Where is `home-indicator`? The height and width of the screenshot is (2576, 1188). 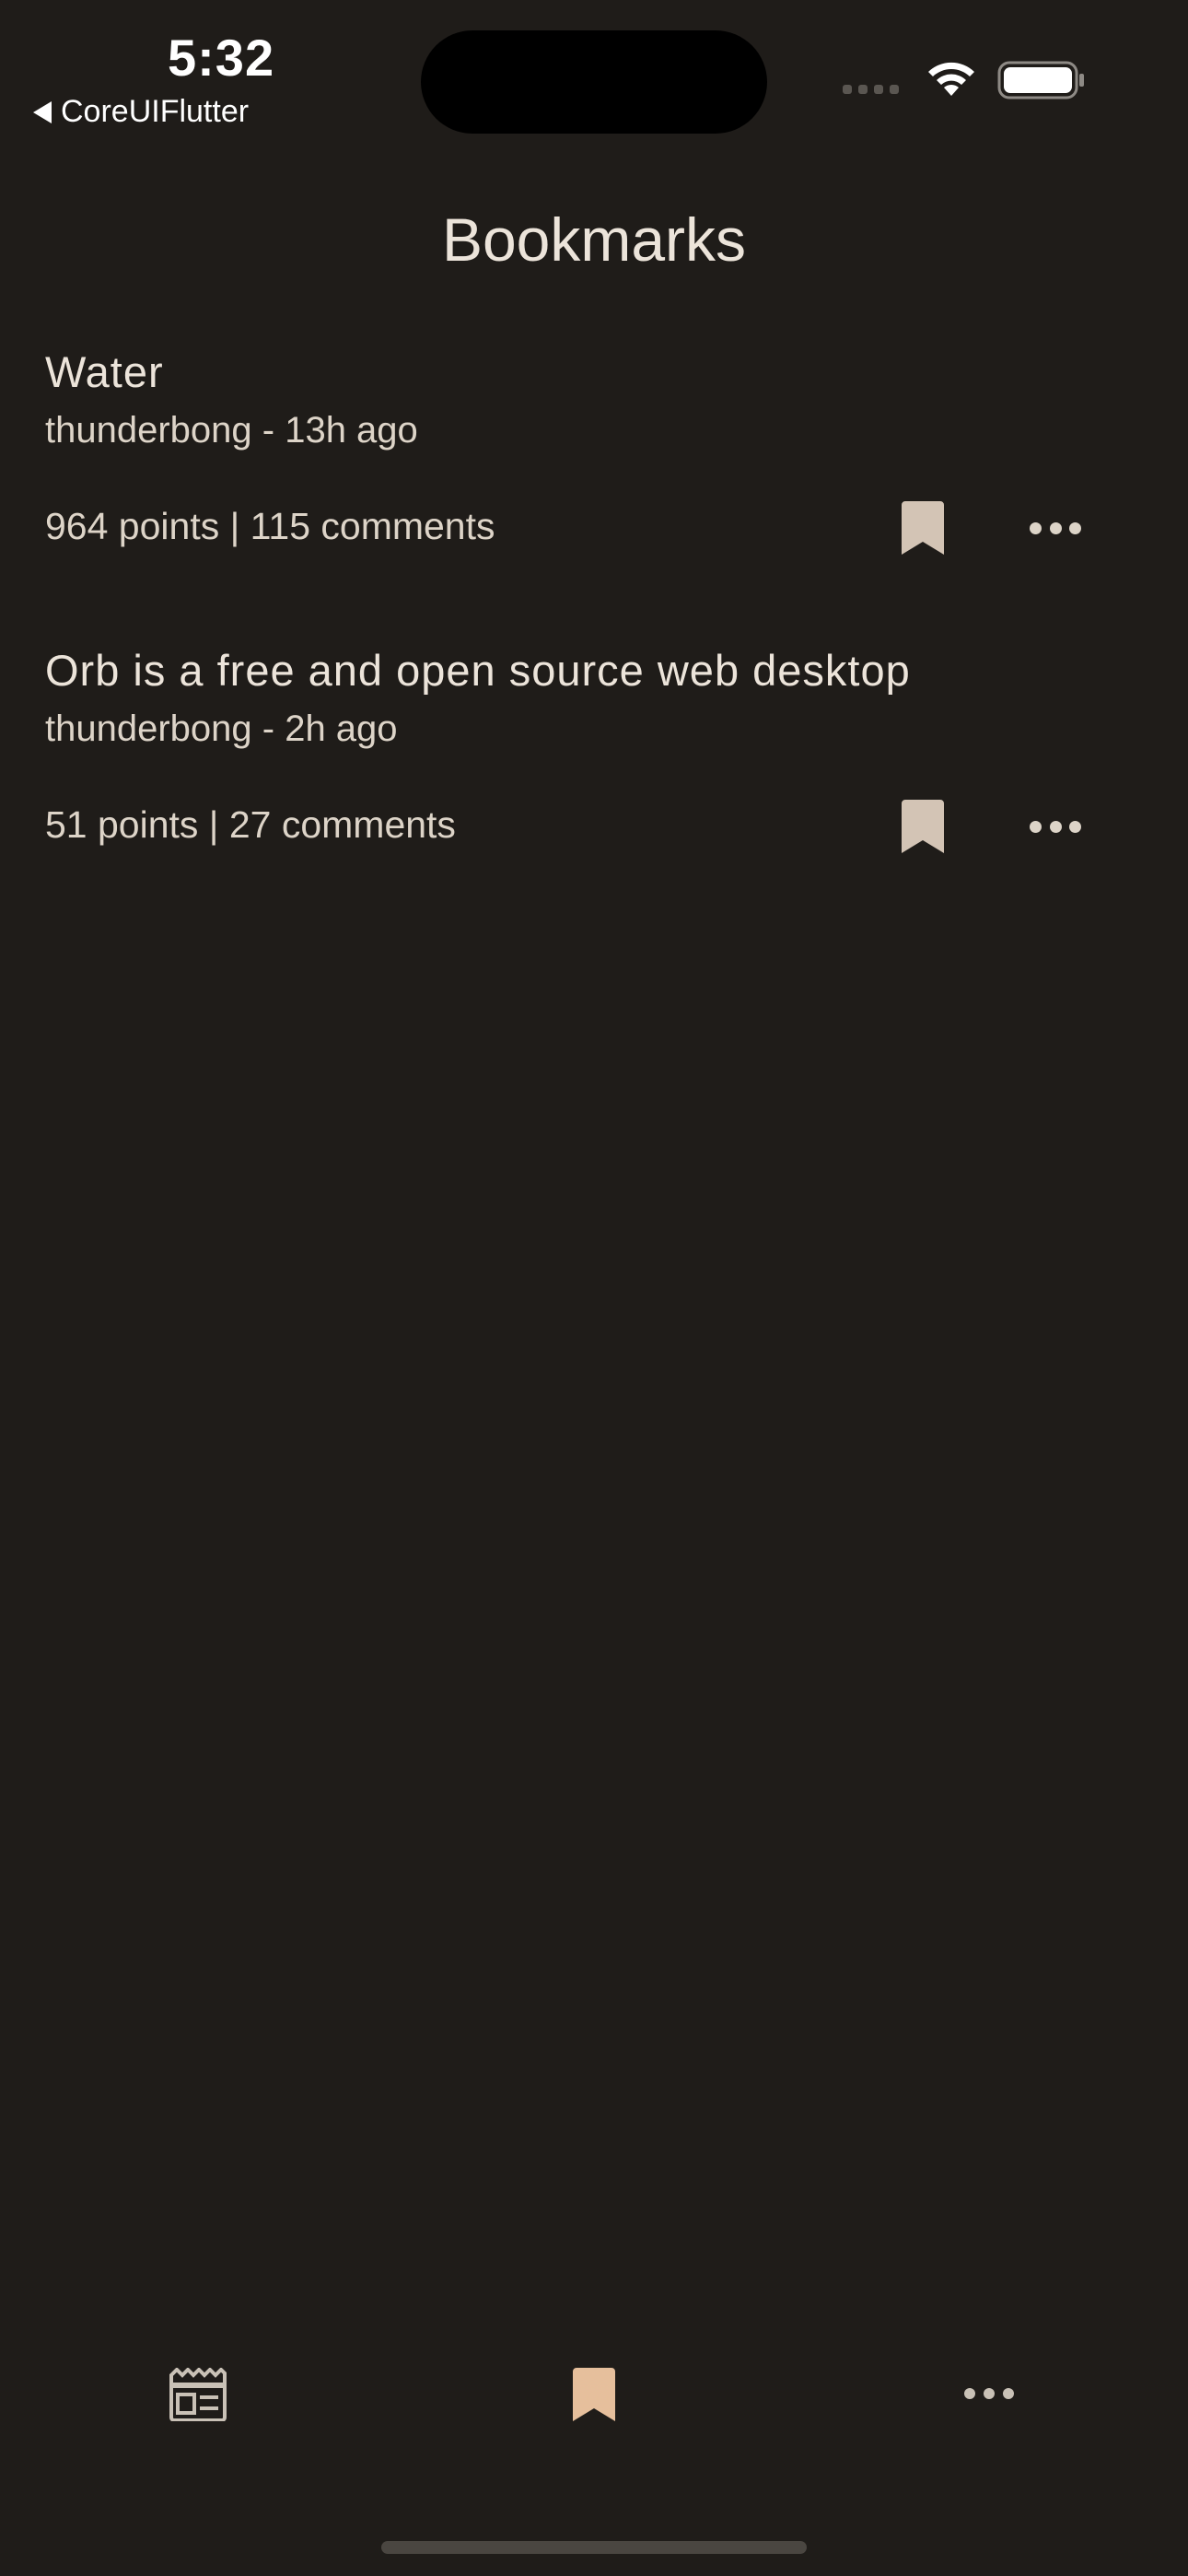 home-indicator is located at coordinates (594, 2547).